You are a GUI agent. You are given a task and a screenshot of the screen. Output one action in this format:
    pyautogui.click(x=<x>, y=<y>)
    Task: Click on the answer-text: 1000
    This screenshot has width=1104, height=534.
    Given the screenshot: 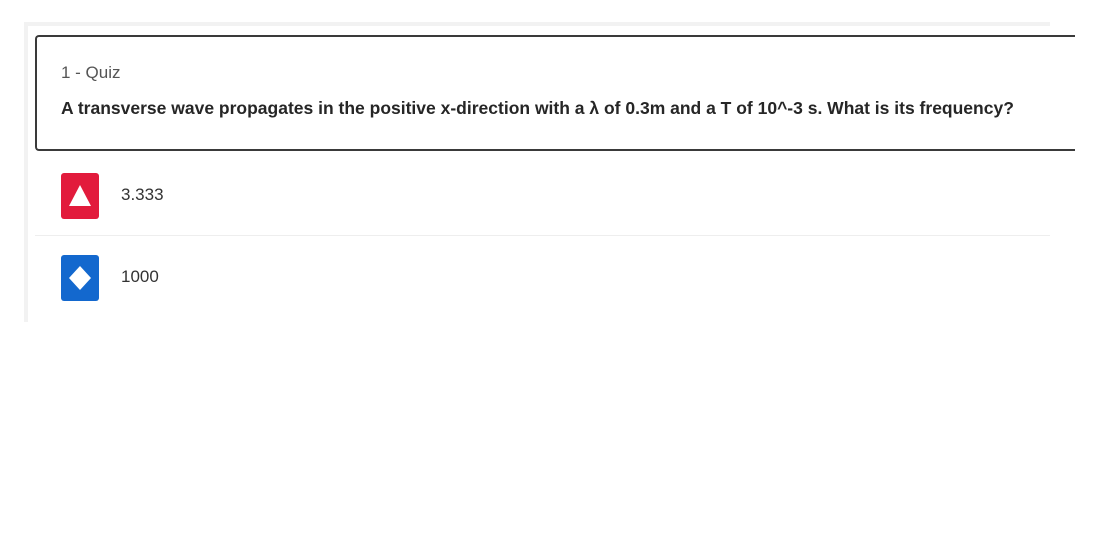 What is the action you would take?
    pyautogui.click(x=140, y=276)
    